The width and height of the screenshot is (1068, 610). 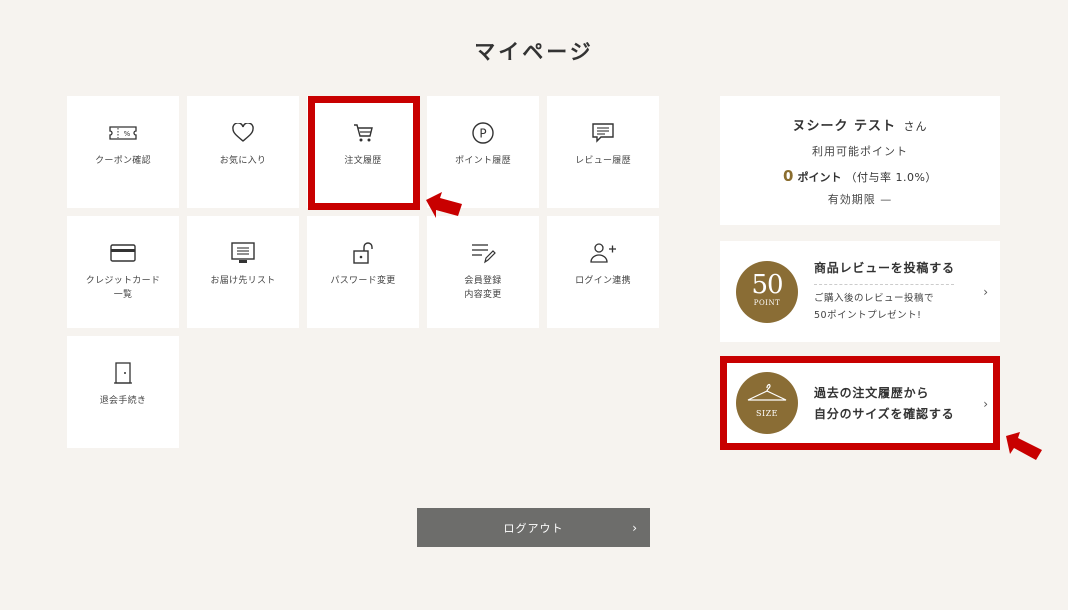 I want to click on menu-tile-member-info: 会員登録 内容変更, so click(x=483, y=272).